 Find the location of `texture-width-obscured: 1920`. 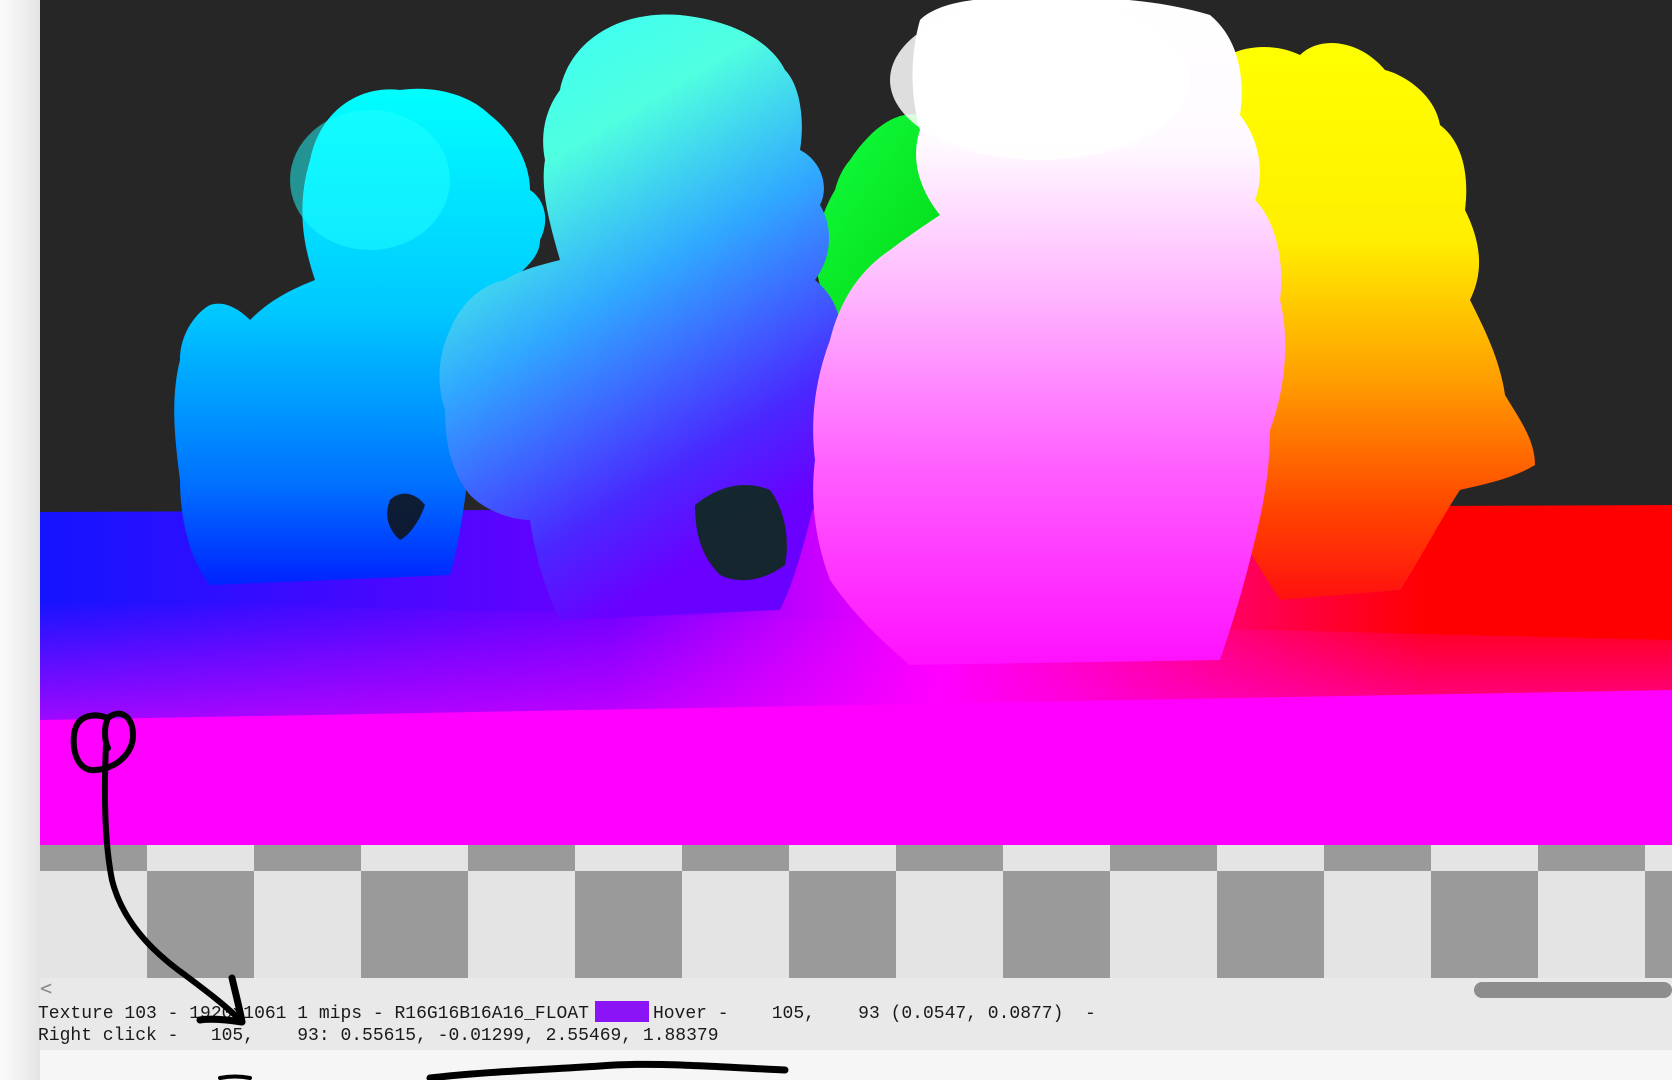

texture-width-obscured: 1920 is located at coordinates (211, 1014).